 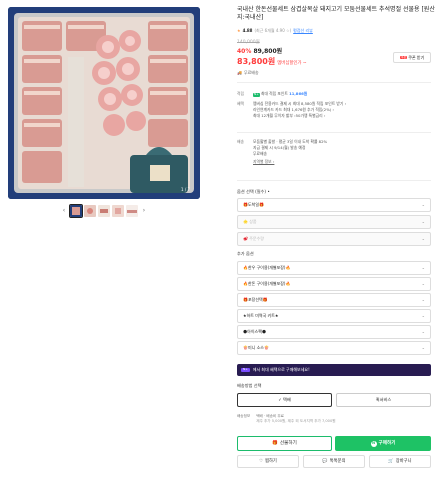 I want to click on benefit-key: 혜택, so click(x=240, y=103).